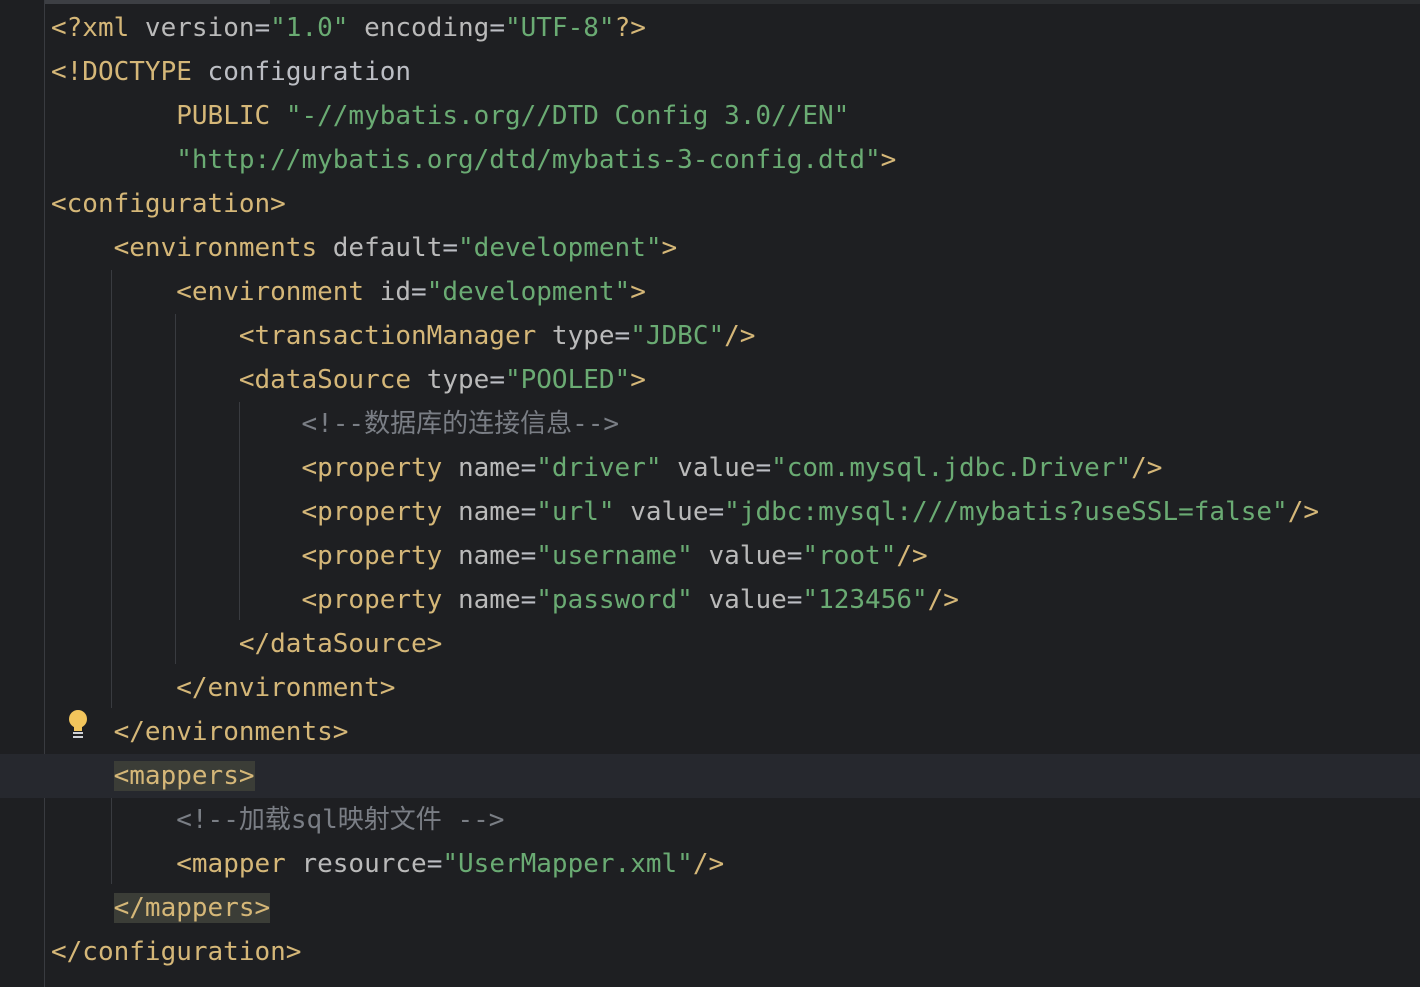 The height and width of the screenshot is (987, 1420). Describe the element at coordinates (247, 644) in the screenshot. I see `code-line-text: </dataSource>` at that location.